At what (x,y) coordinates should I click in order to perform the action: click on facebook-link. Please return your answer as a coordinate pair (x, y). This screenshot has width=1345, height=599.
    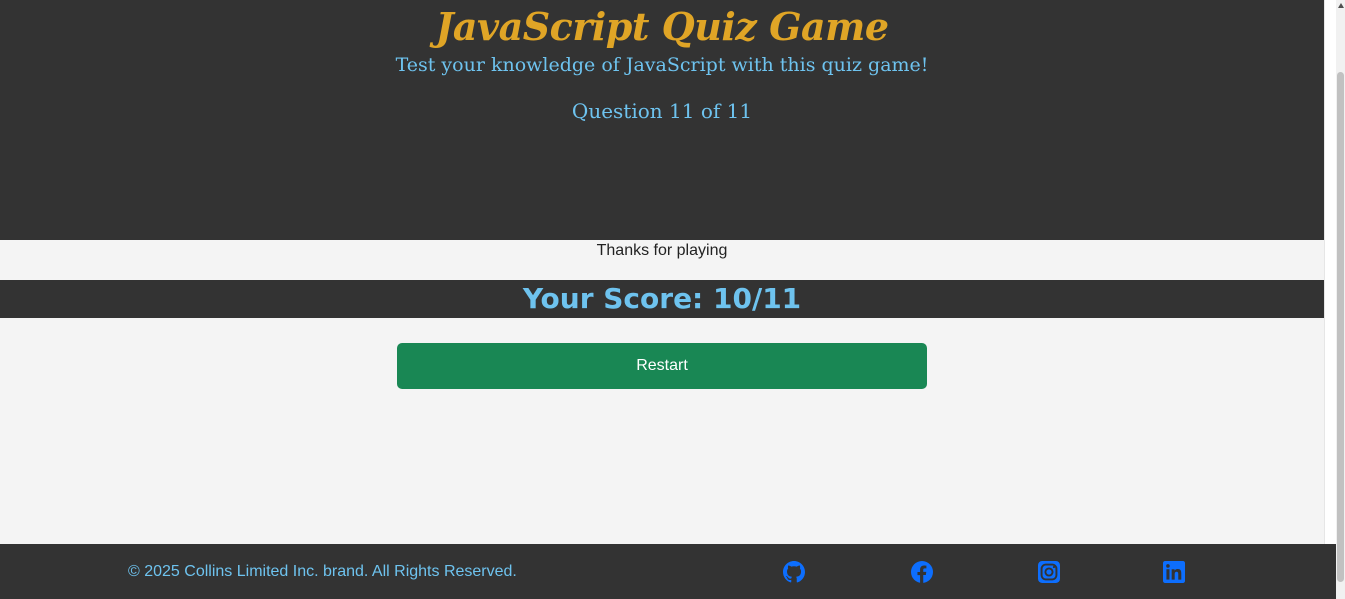
    Looking at the image, I should click on (922, 572).